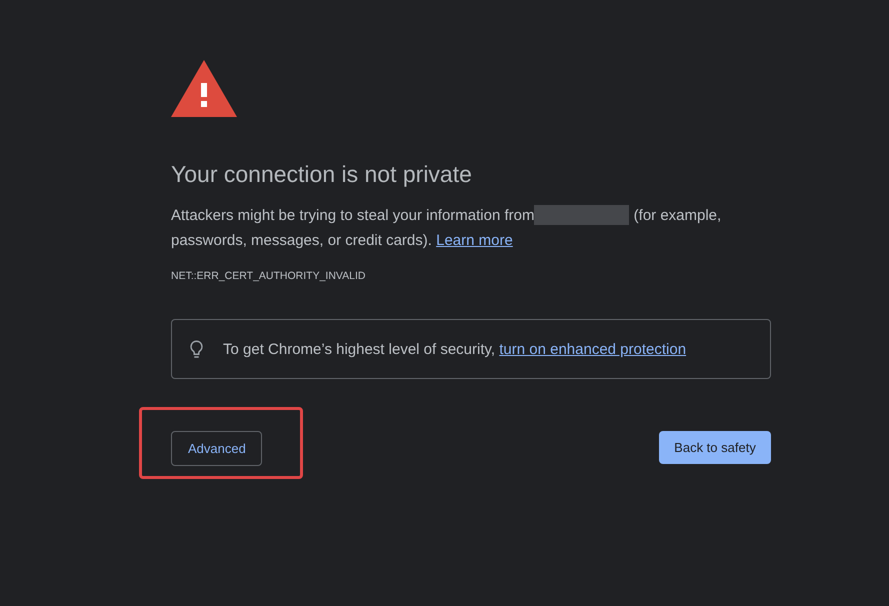 This screenshot has height=606, width=889. Describe the element at coordinates (268, 276) in the screenshot. I see `error-code: NET::ERR_CERT_AUTHORITY_INVALID` at that location.